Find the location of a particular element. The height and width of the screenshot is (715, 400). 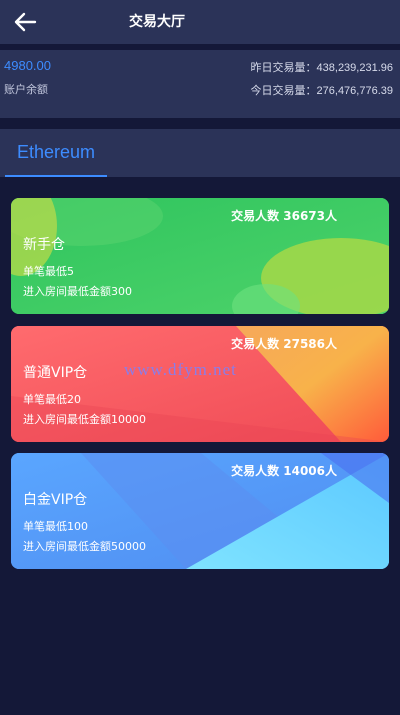

yesterday-volume: 昨日交易量：438,239,231.96 is located at coordinates (321, 68).